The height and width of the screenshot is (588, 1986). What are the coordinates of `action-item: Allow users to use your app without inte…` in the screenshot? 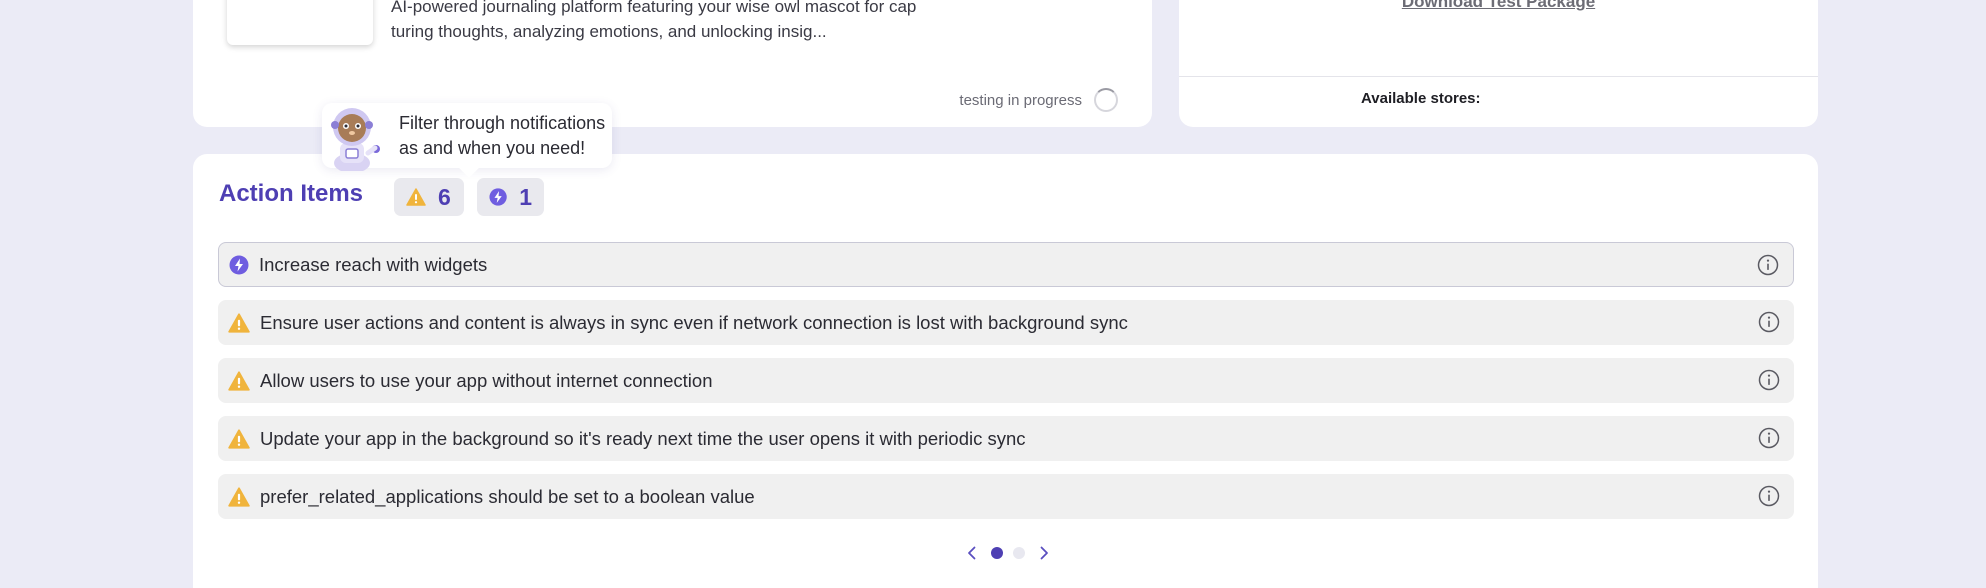 It's located at (1006, 380).